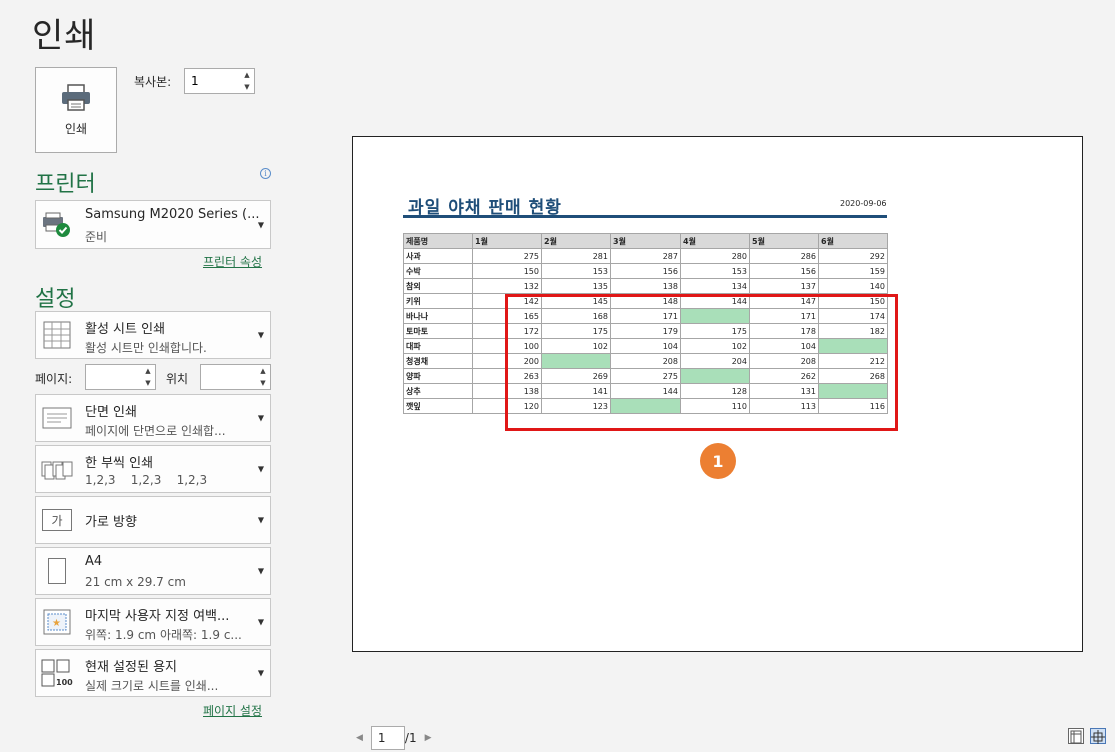 The height and width of the screenshot is (752, 1115). I want to click on value-cell: 275, so click(507, 256).